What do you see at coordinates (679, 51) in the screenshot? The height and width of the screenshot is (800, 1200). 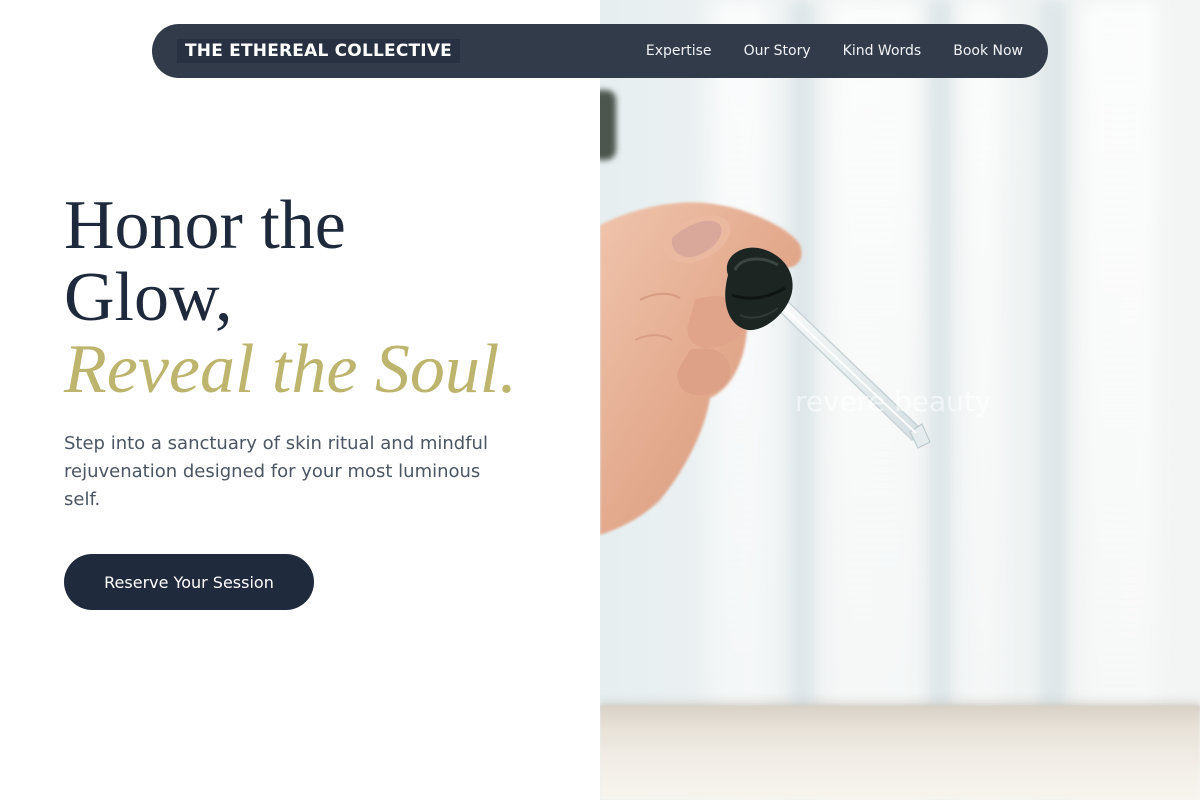 I see `nav-link-expertise: Expertise` at bounding box center [679, 51].